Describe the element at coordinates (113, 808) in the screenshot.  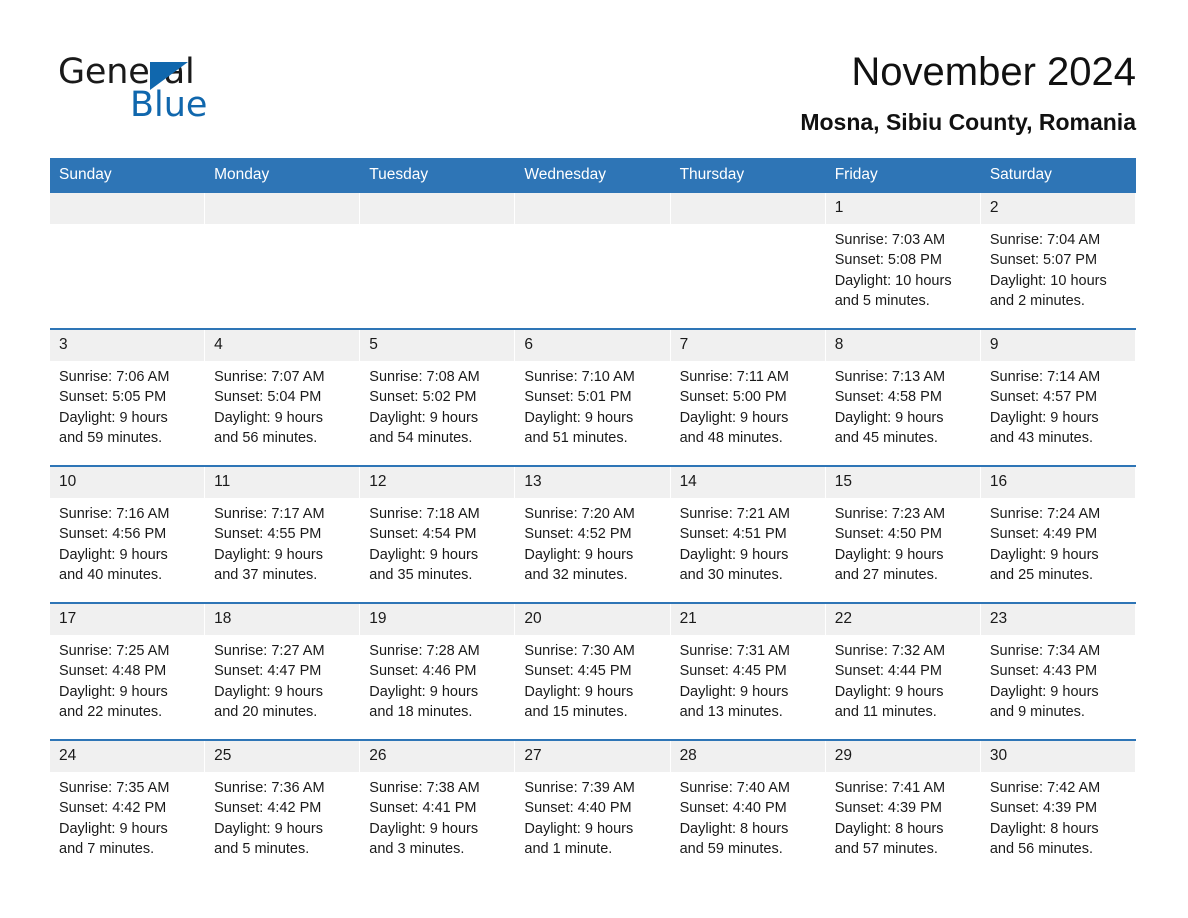
I see `sunset-text: Sunset: 4:42 PM` at that location.